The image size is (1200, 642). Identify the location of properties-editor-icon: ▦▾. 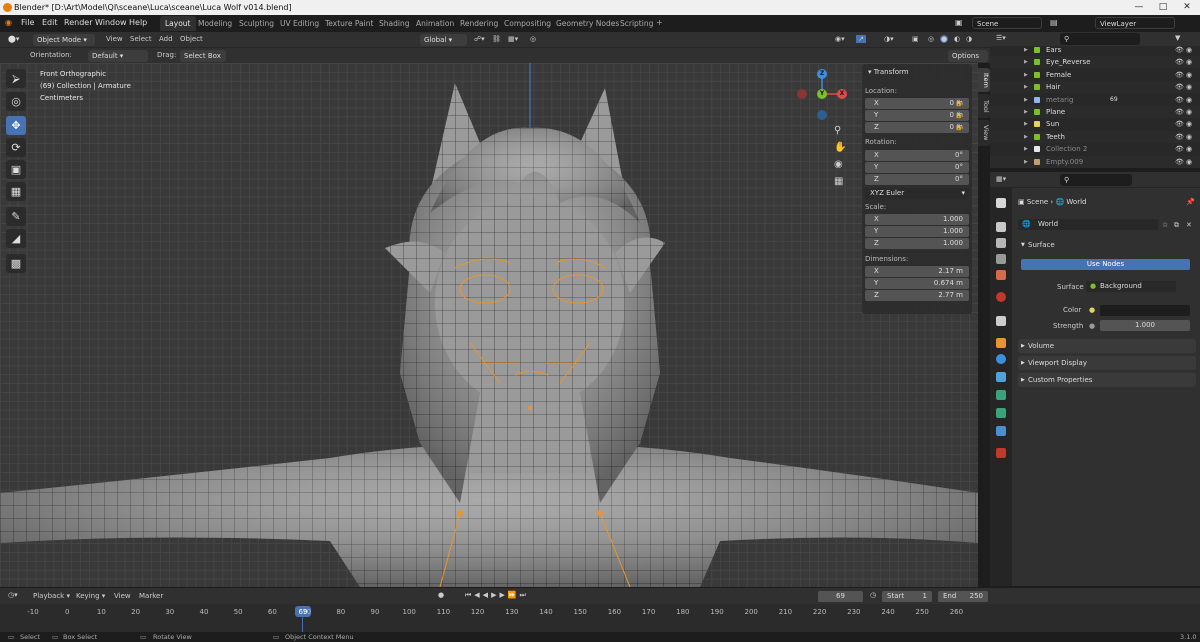
(1001, 179).